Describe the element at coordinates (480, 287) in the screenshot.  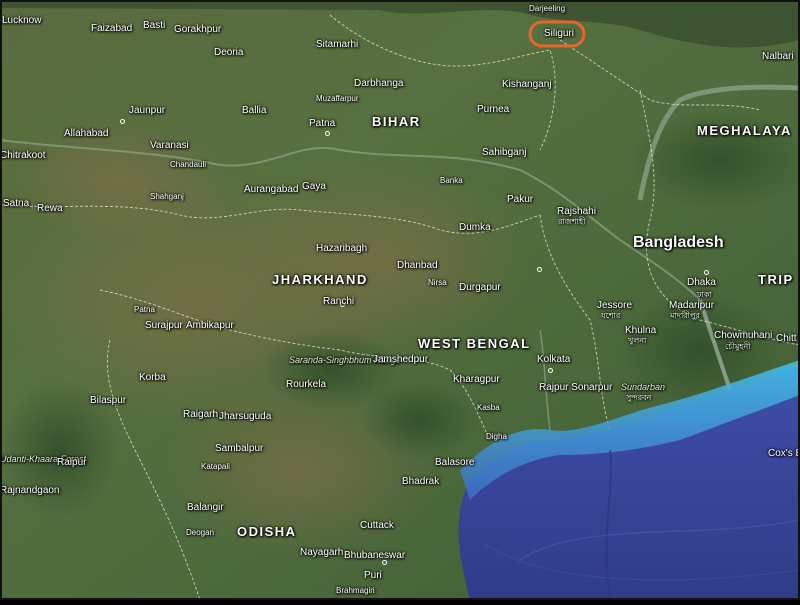
I see `city-durgapur: Durgapur` at that location.